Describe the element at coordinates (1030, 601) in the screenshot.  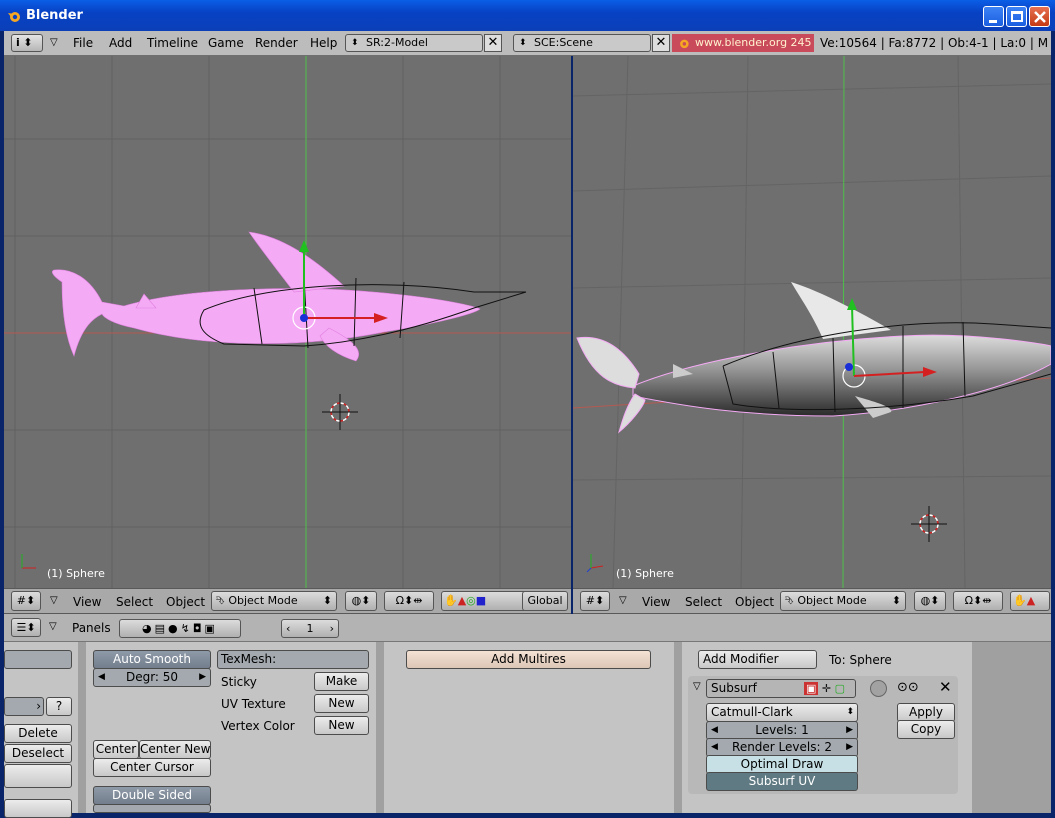
I see `manipulator-toggles: ✋▲` at that location.